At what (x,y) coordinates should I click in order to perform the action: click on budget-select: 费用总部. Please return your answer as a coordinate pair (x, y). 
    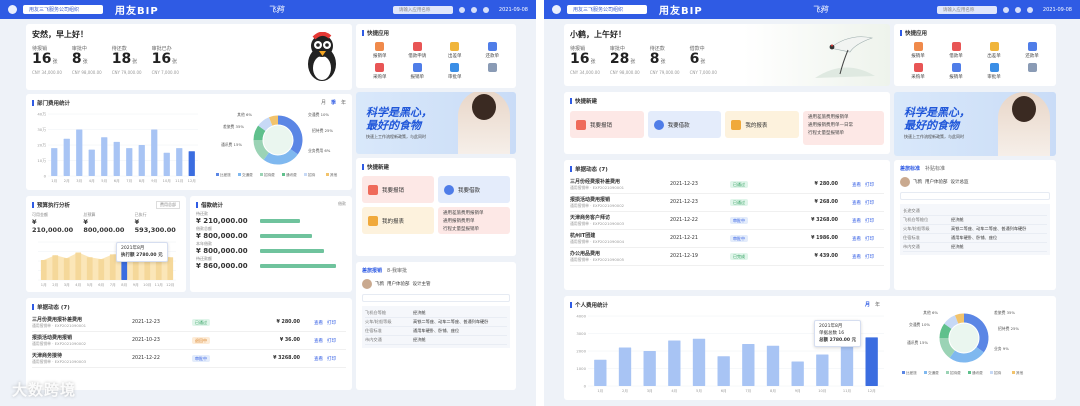
    Looking at the image, I should click on (168, 205).